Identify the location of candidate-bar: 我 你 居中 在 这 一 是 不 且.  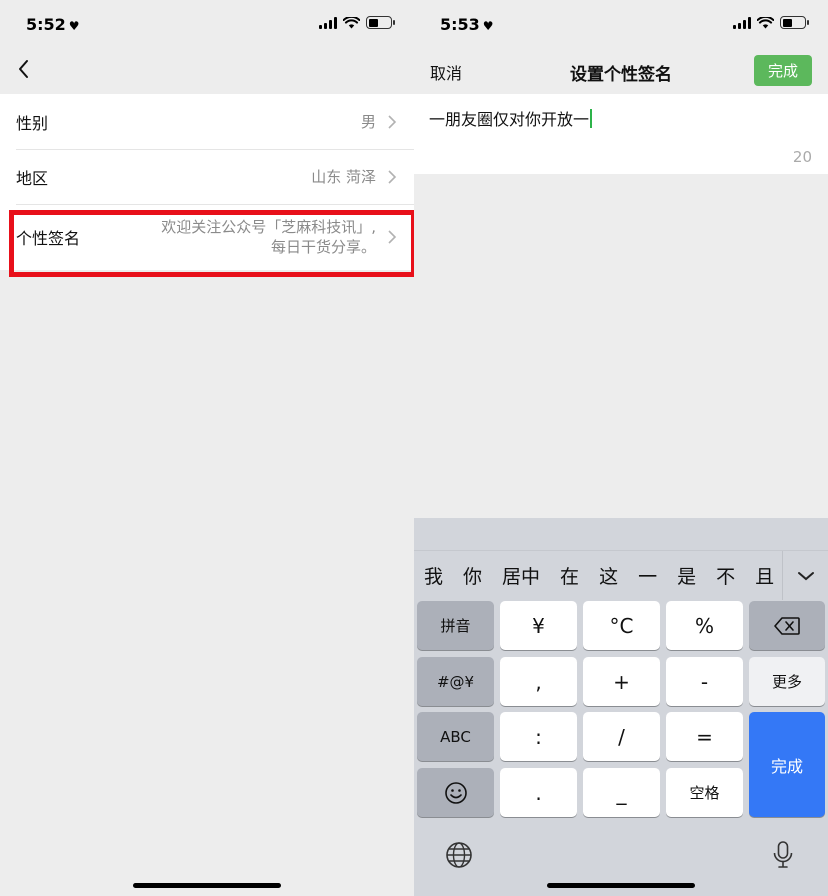
(621, 575).